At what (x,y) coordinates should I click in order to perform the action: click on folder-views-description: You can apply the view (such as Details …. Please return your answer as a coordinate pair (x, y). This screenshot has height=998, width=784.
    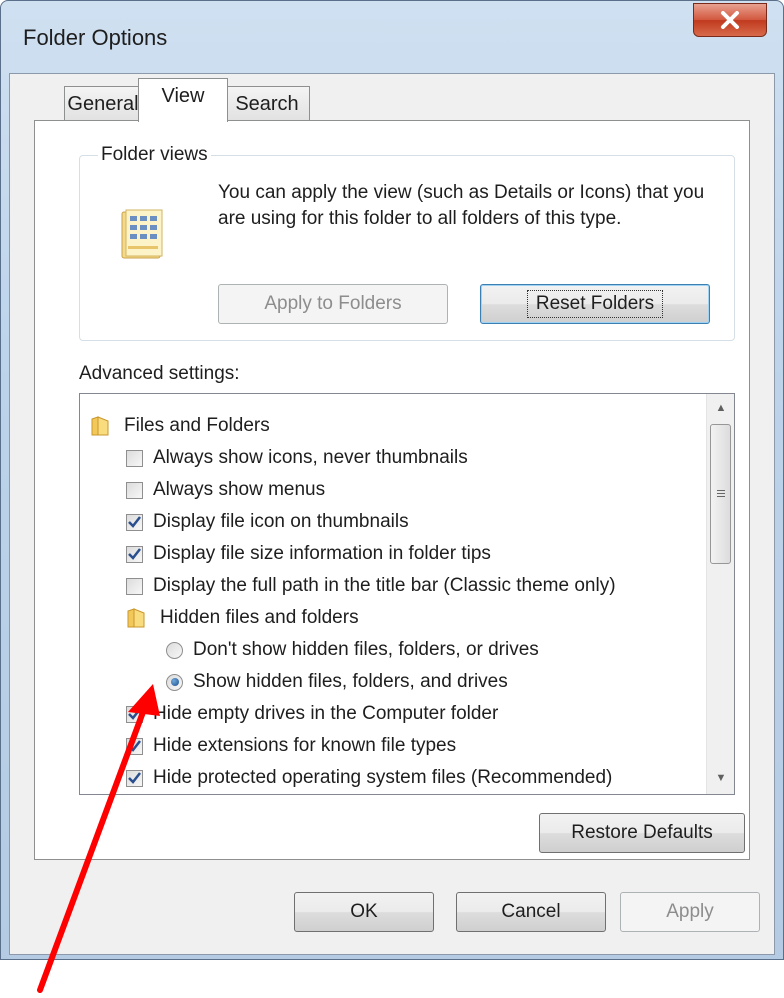
    Looking at the image, I should click on (461, 205).